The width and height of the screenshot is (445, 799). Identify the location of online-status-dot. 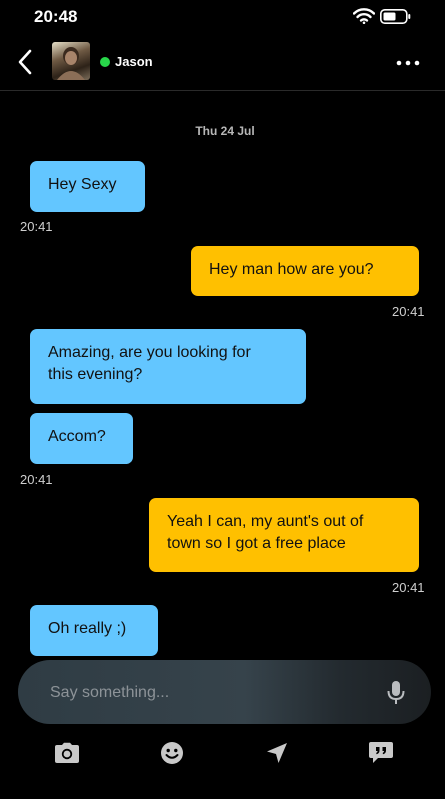
(105, 62).